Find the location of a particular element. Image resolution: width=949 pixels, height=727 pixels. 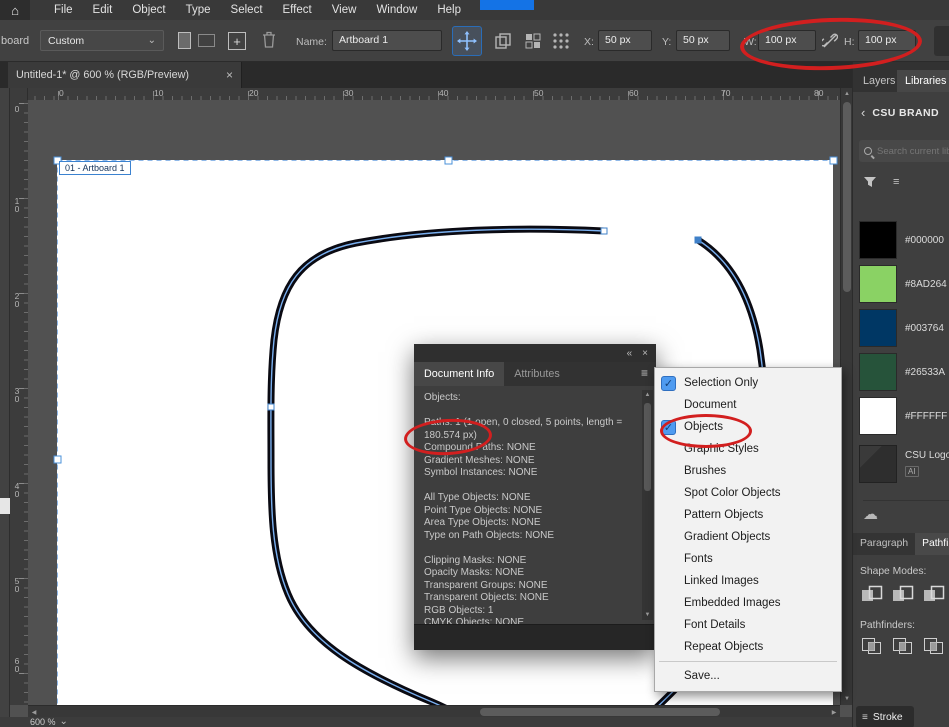

stroke-panel-button: ≡ Stroke is located at coordinates (885, 716).